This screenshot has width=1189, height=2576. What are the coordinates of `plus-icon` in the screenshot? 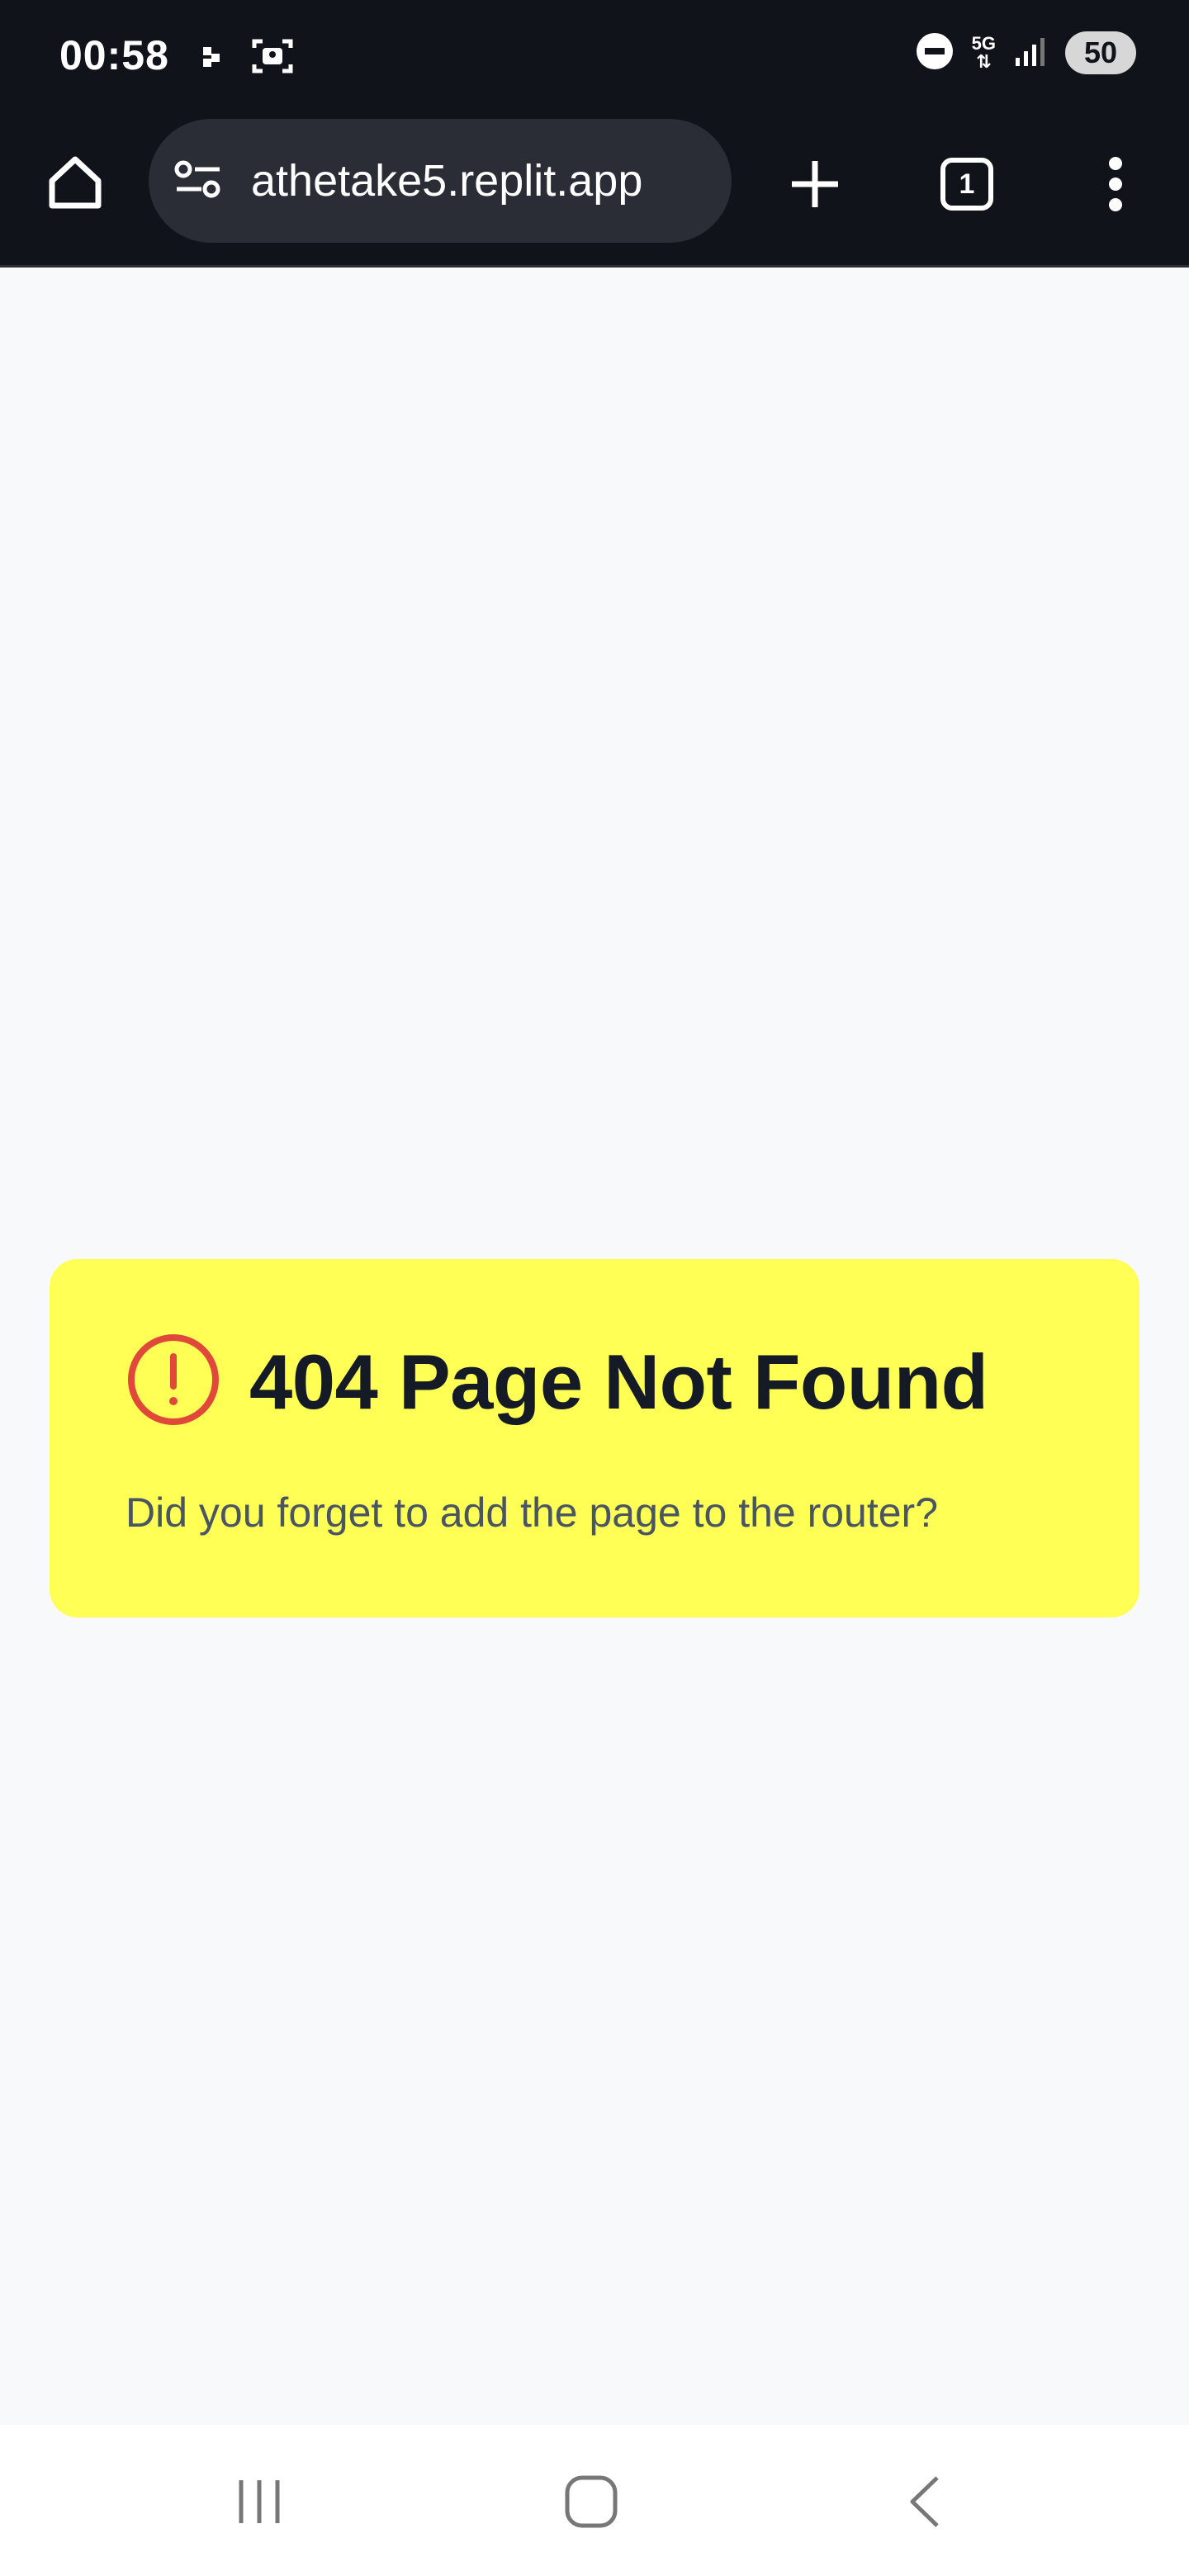 It's located at (815, 184).